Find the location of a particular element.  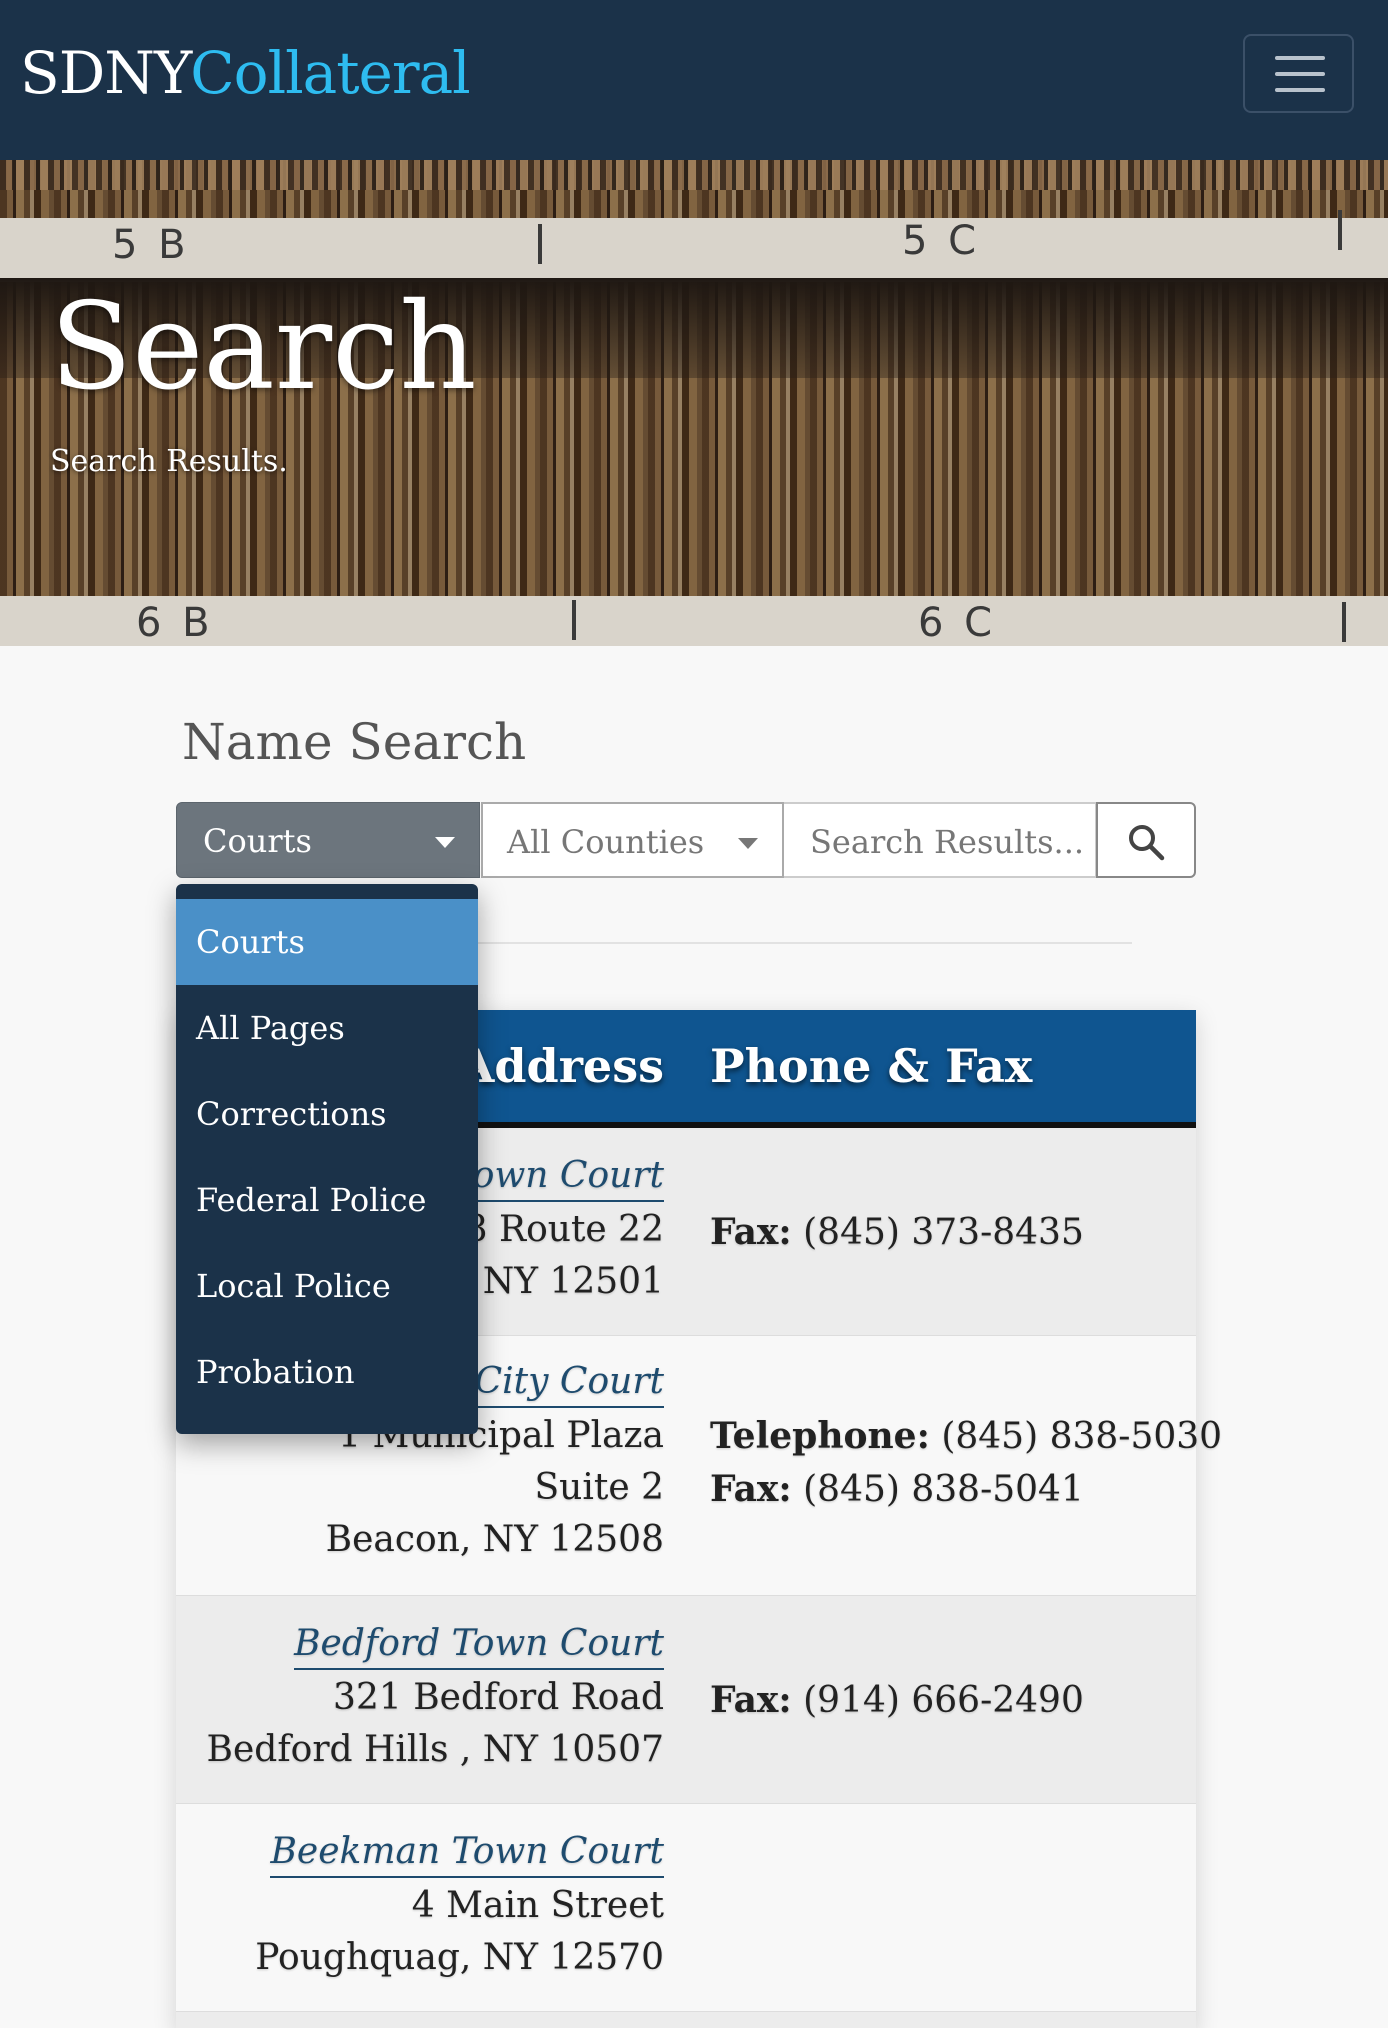

column-header-phone: Phone & Fax is located at coordinates (871, 1066).